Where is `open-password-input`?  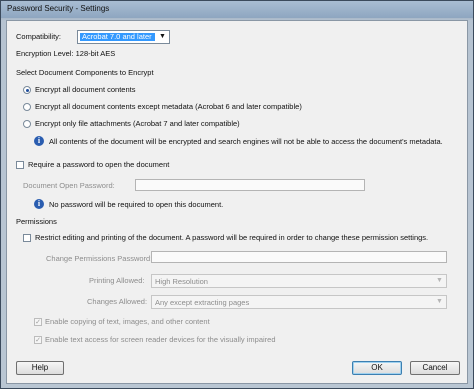
open-password-input is located at coordinates (250, 185).